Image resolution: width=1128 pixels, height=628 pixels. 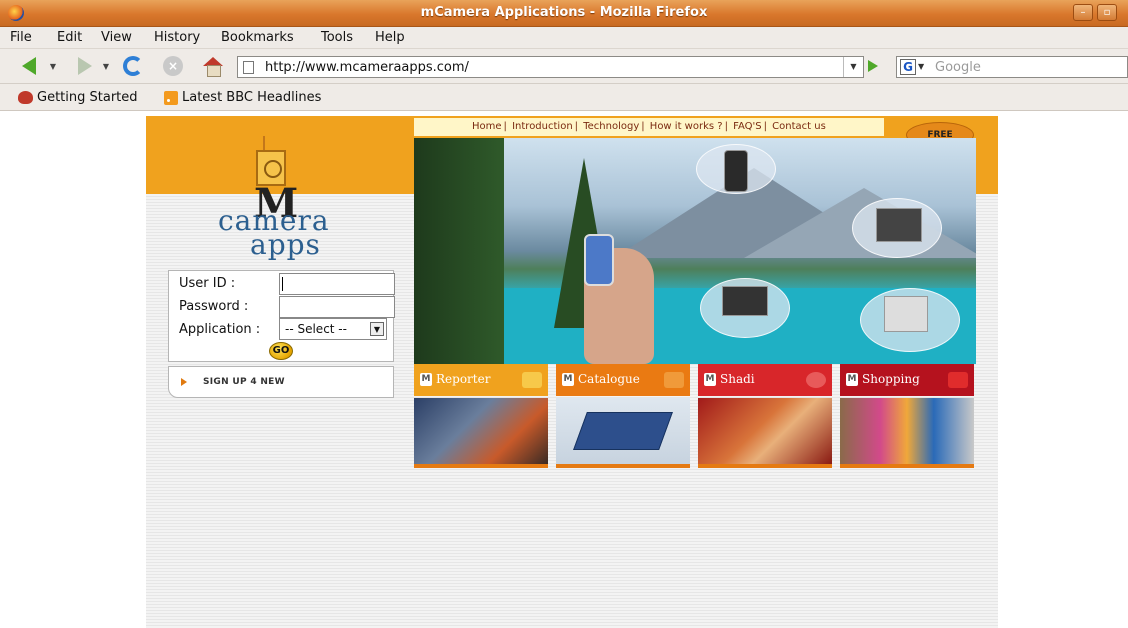 I want to click on forward-history-dropdown: ▼, so click(x=106, y=66).